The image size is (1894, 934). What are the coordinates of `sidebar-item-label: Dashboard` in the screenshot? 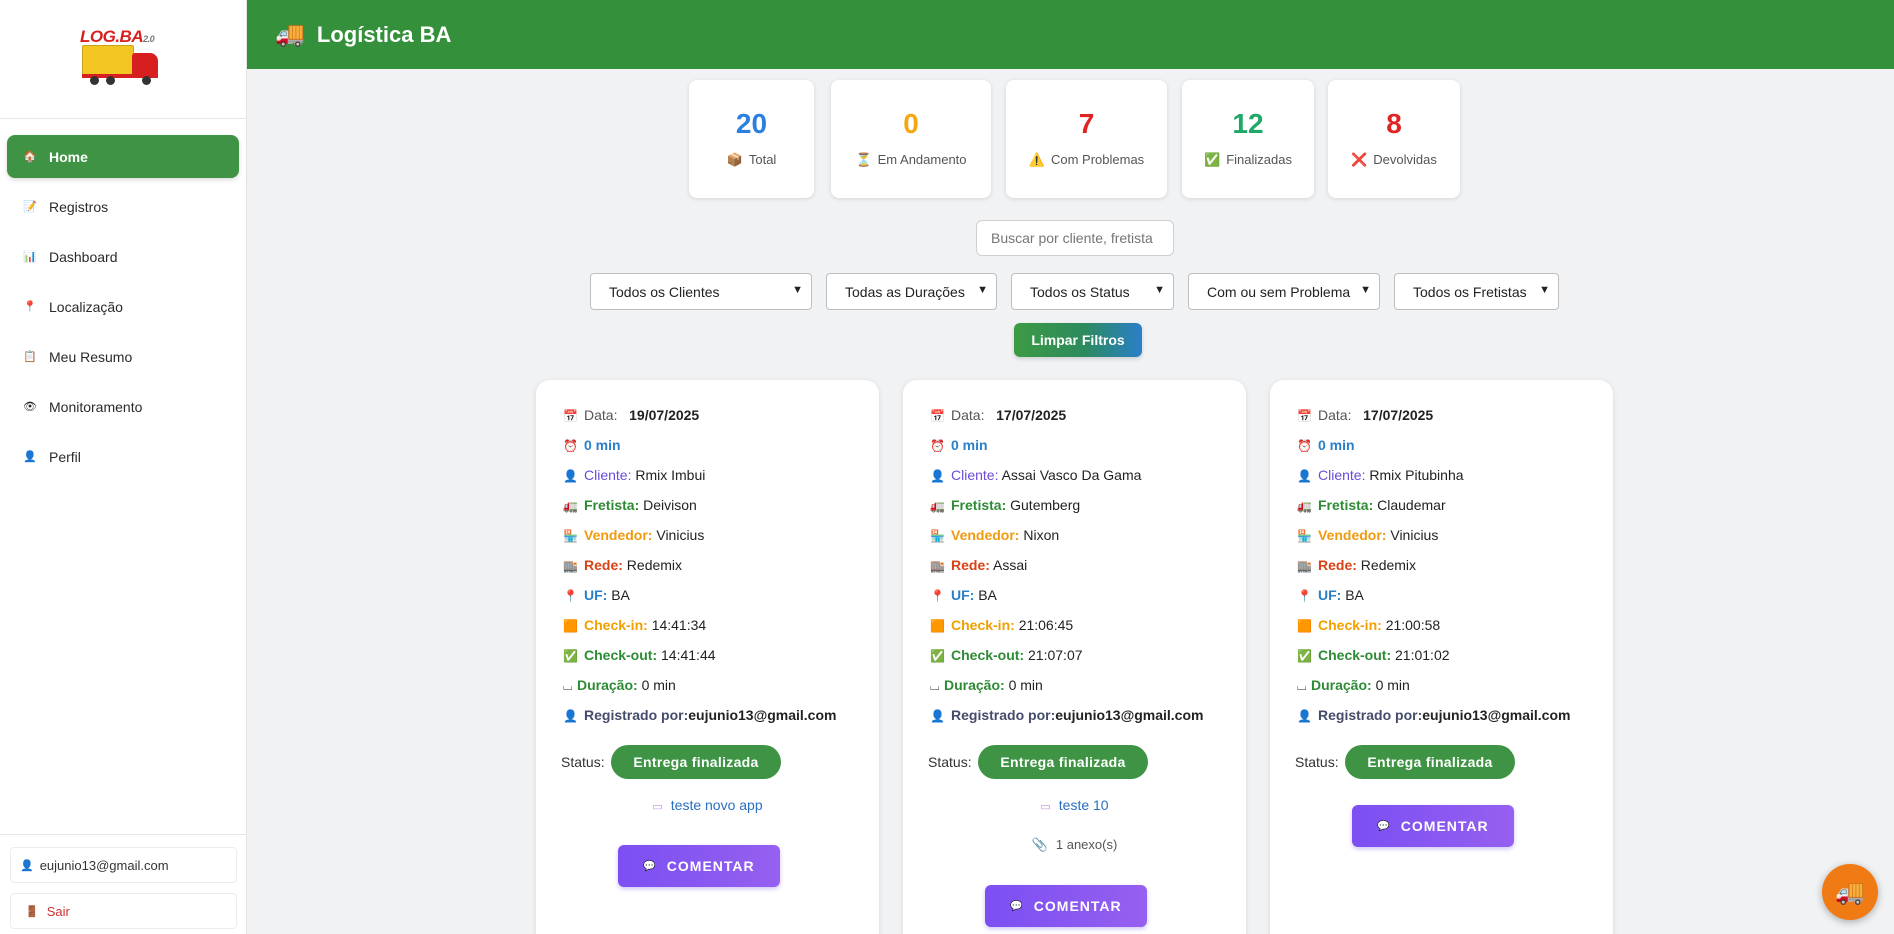 It's located at (83, 256).